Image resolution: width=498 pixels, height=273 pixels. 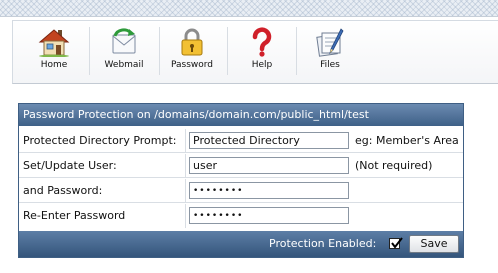 I want to click on confirm-password-input: ••••••••, so click(x=269, y=215).